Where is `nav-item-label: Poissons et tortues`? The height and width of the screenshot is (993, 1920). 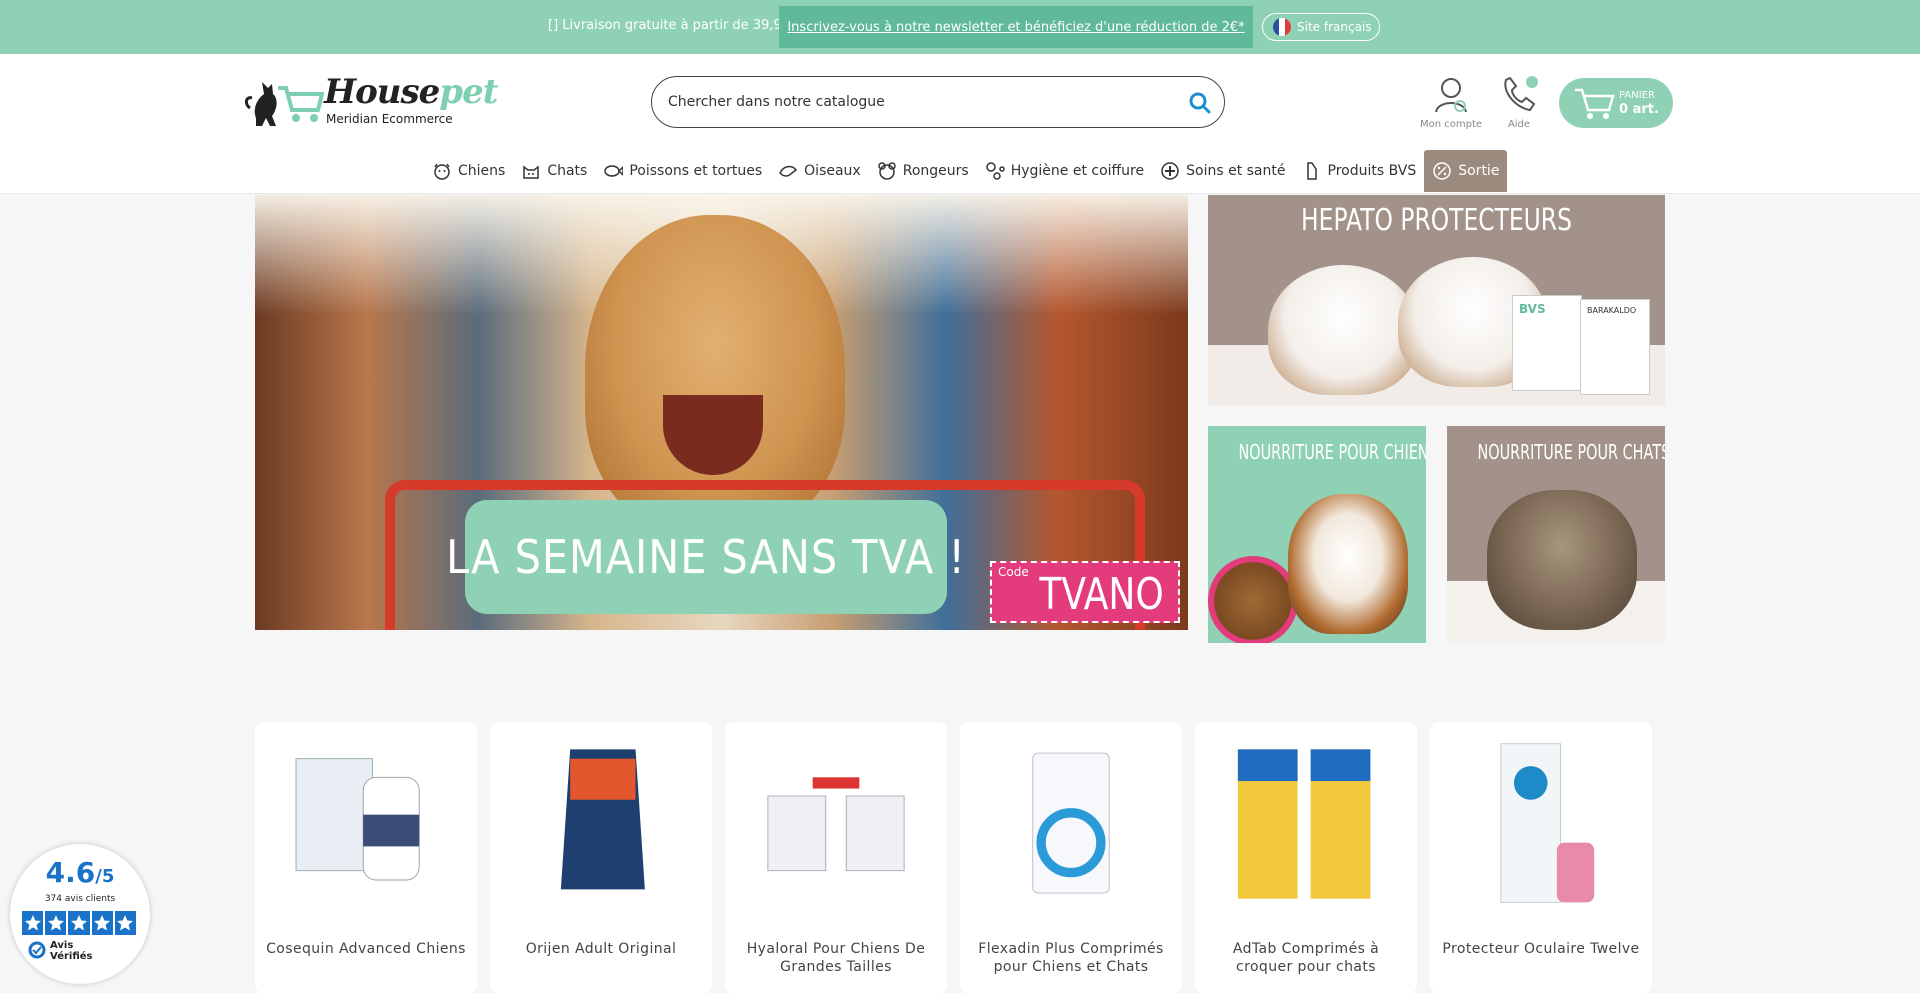 nav-item-label: Poissons et tortues is located at coordinates (696, 171).